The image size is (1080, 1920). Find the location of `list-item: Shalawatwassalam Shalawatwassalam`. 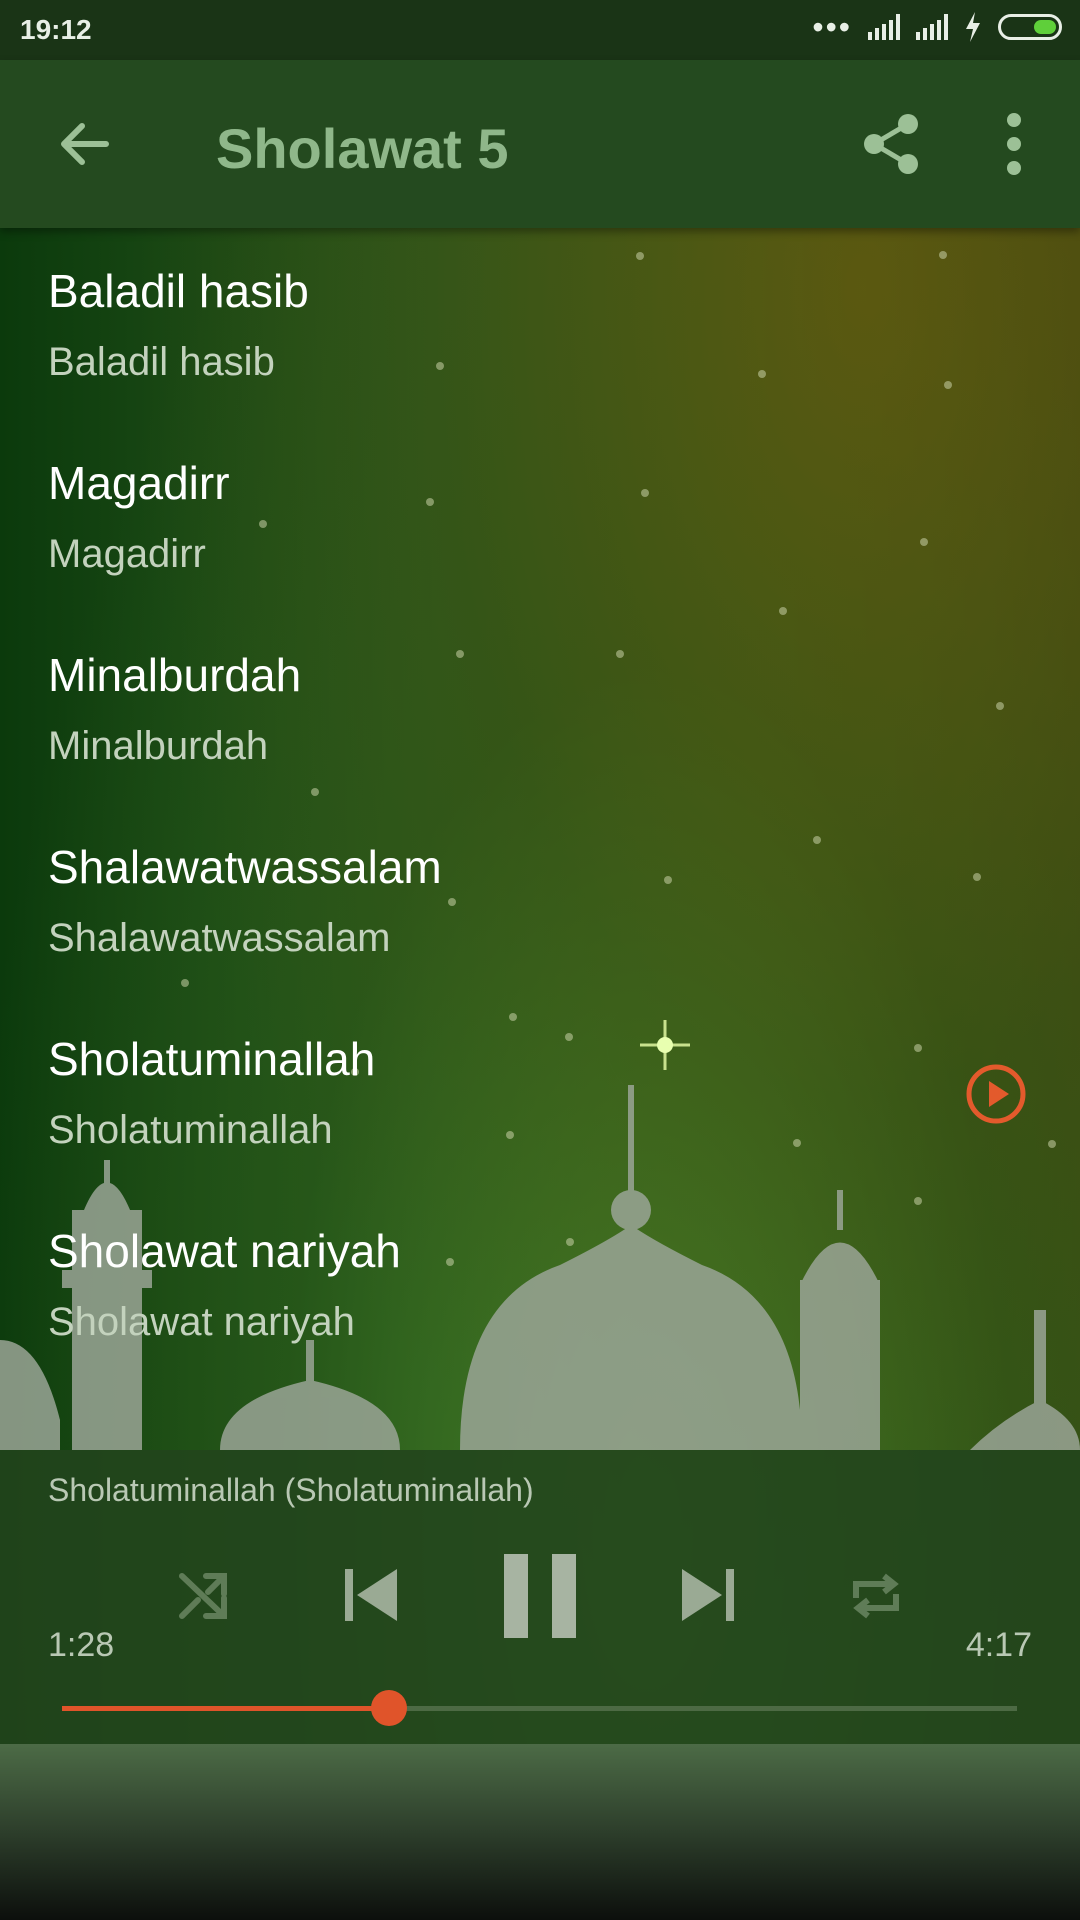

list-item: Shalawatwassalam Shalawatwassalam is located at coordinates (540, 900).